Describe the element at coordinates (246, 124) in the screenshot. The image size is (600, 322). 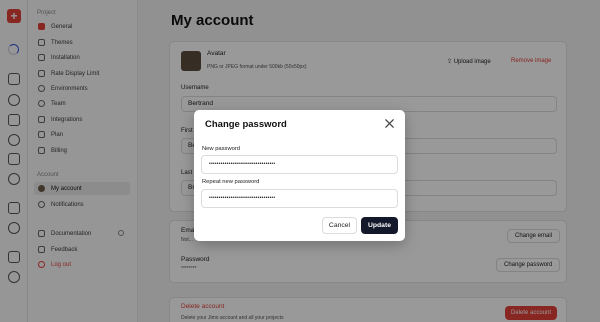
I see `dialog-title: Change password` at that location.